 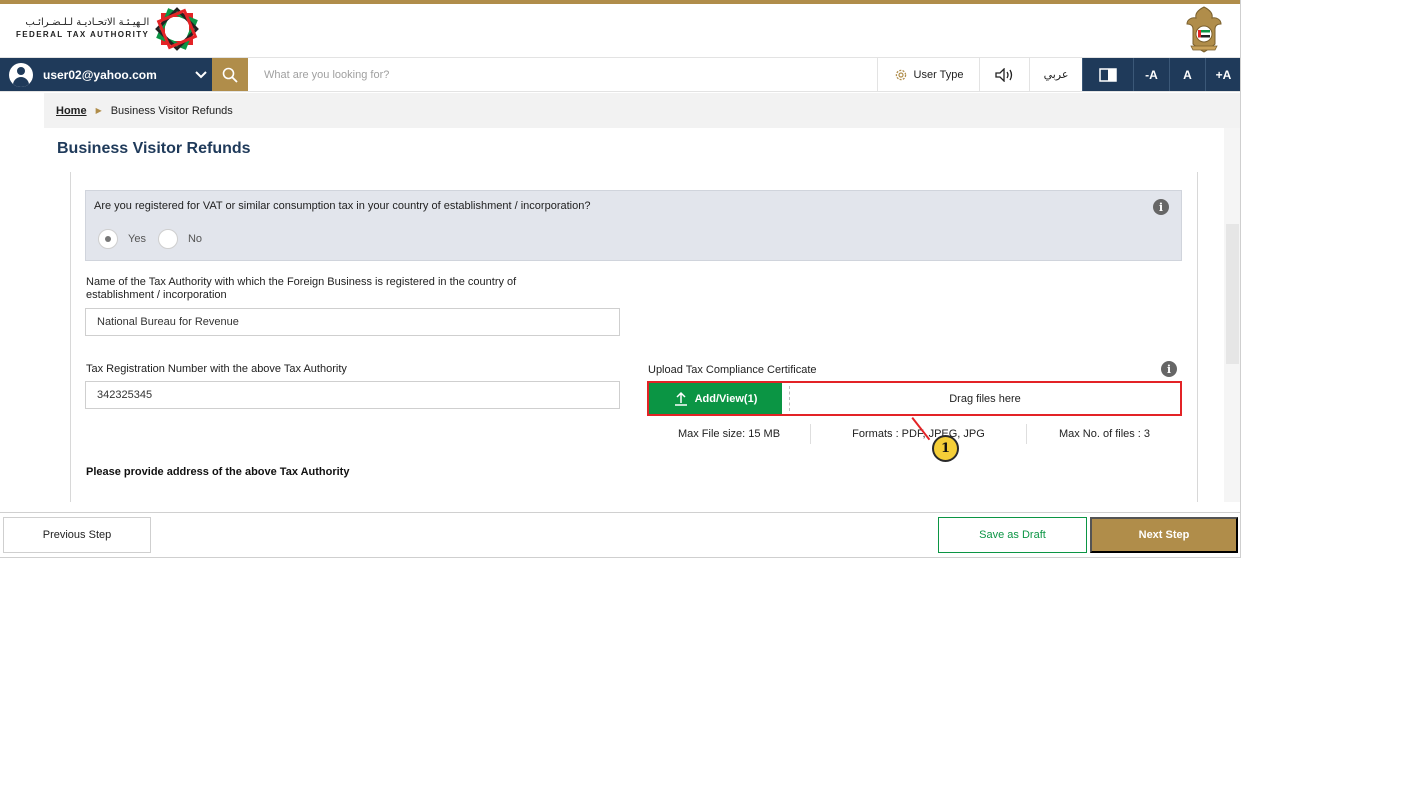 I want to click on previous-step-button: Previous Step, so click(x=77, y=535).